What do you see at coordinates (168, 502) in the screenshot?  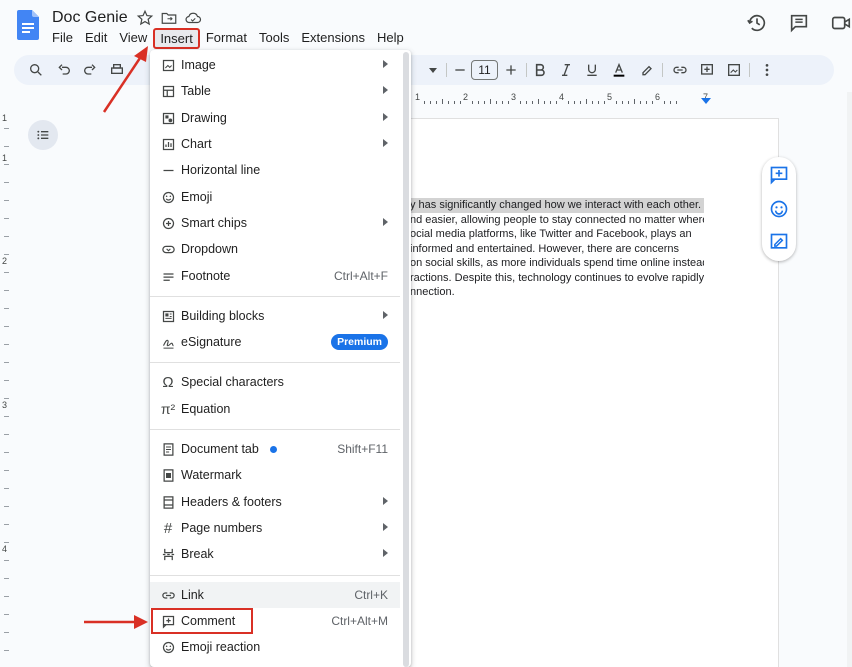 I see `headers-footers-icon` at bounding box center [168, 502].